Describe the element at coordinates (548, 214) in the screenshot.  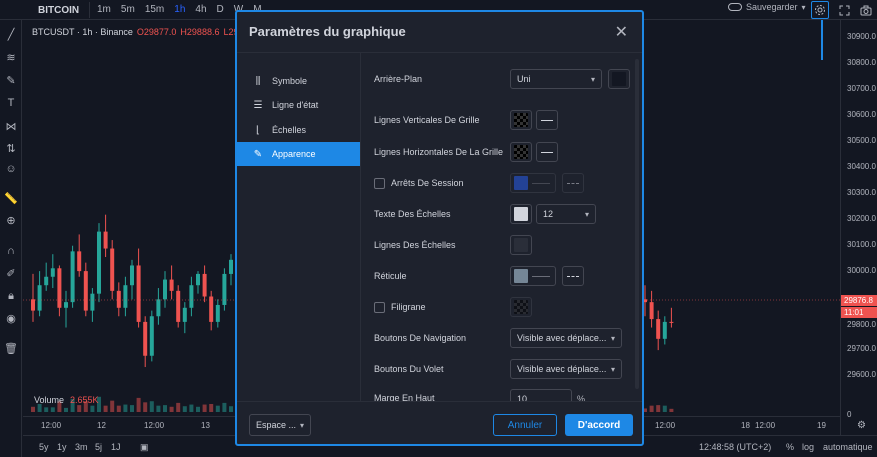
I see `select-value: 12` at that location.